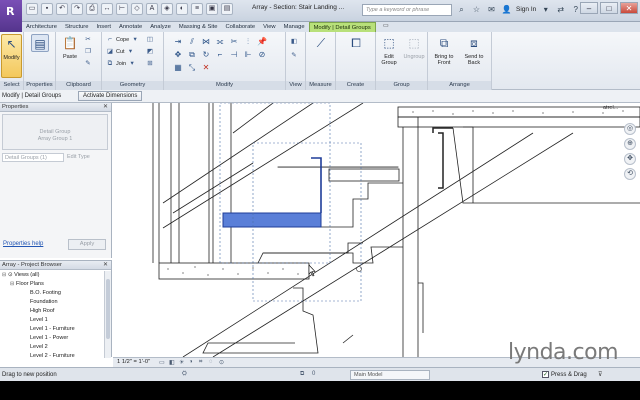 The height and width of the screenshot is (400, 640). What do you see at coordinates (150, 64) in the screenshot?
I see `wall-joins-icon: ⊞` at bounding box center [150, 64].